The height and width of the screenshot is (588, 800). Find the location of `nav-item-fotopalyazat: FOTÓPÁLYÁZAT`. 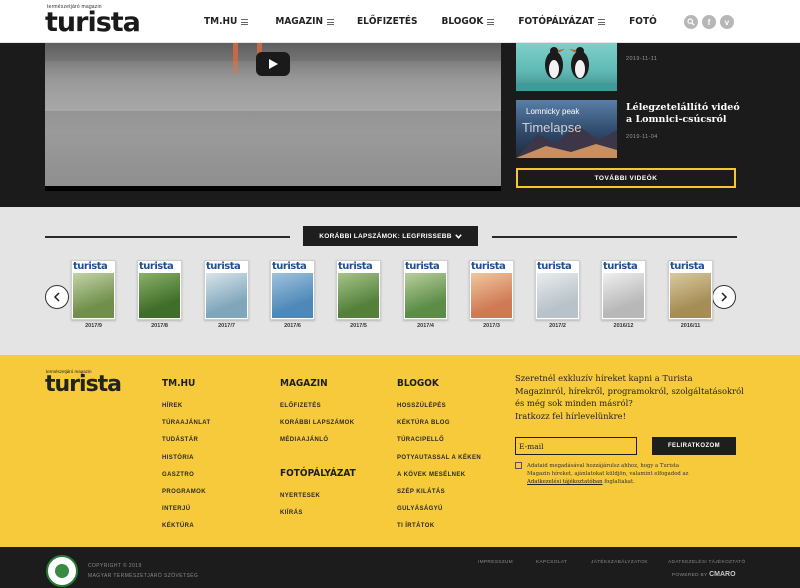

nav-item-fotopalyazat: FOTÓPÁLYÁZAT is located at coordinates (562, 21).